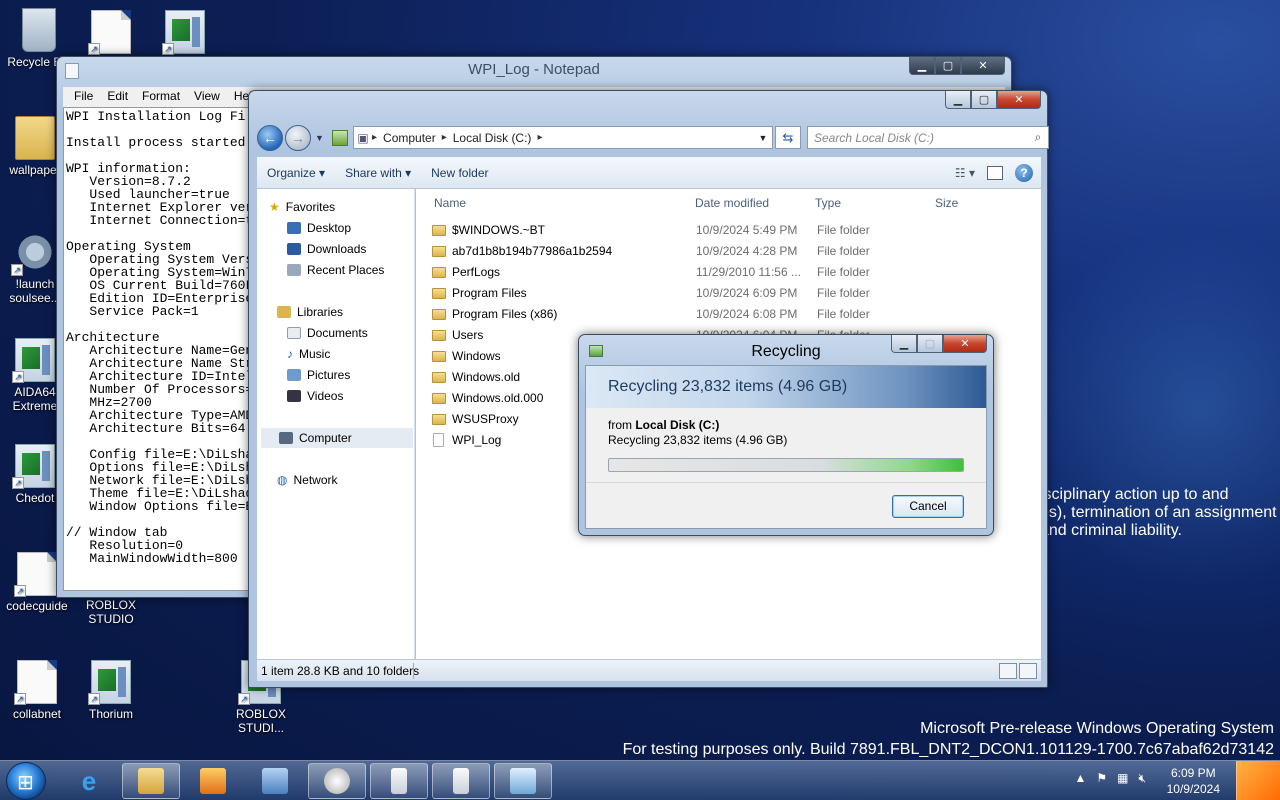 The image size is (1280, 800). What do you see at coordinates (302, 207) in the screenshot?
I see `nav-favorites: ★ Favorites` at bounding box center [302, 207].